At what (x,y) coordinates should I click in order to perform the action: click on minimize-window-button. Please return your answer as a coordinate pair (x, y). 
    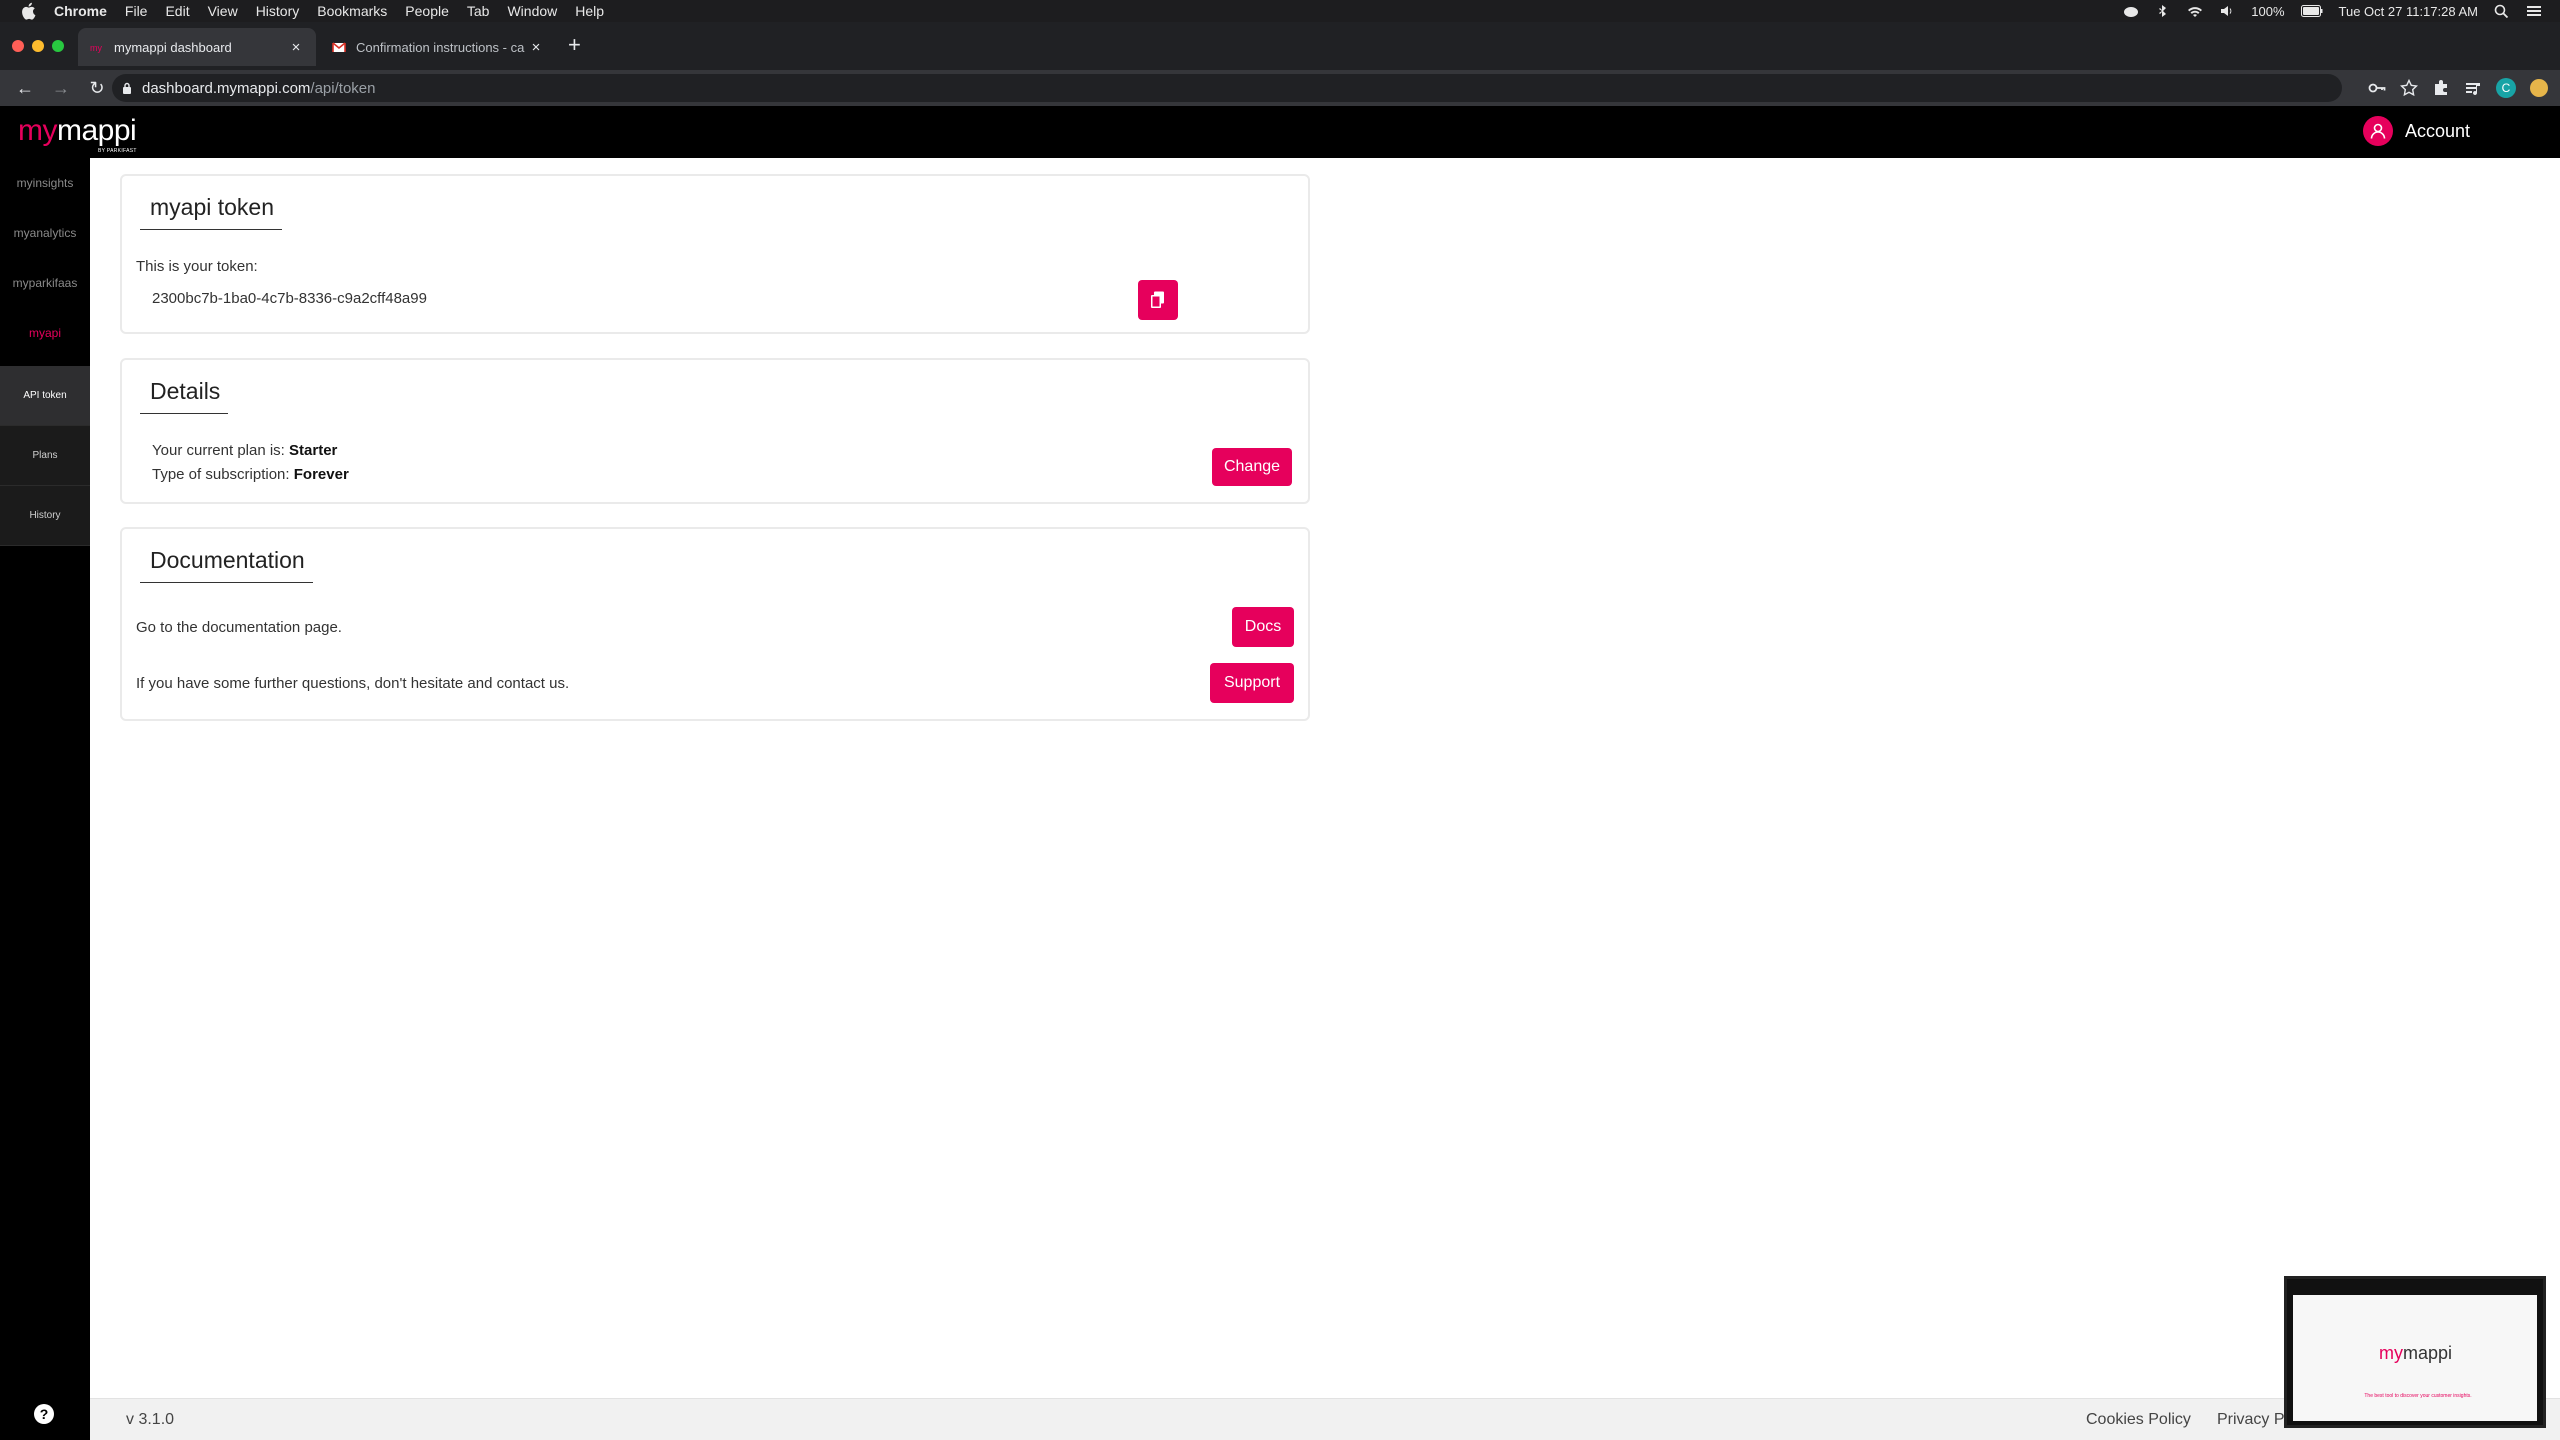
    Looking at the image, I should click on (38, 46).